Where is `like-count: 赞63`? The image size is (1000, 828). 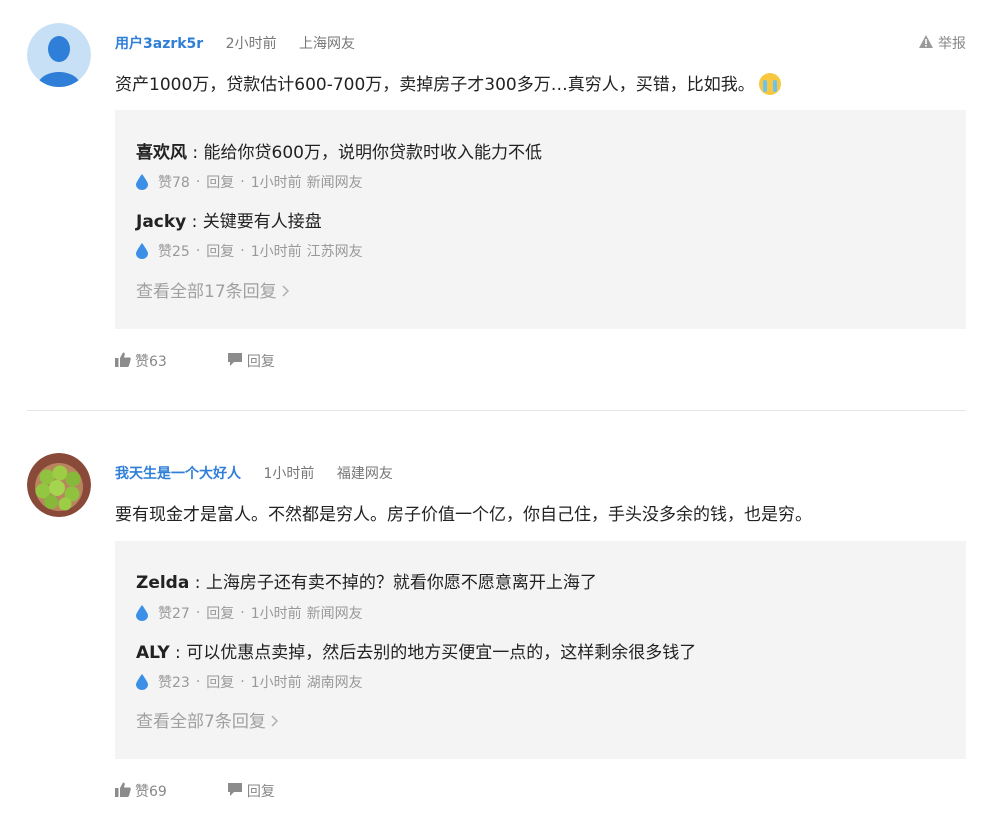 like-count: 赞63 is located at coordinates (151, 362).